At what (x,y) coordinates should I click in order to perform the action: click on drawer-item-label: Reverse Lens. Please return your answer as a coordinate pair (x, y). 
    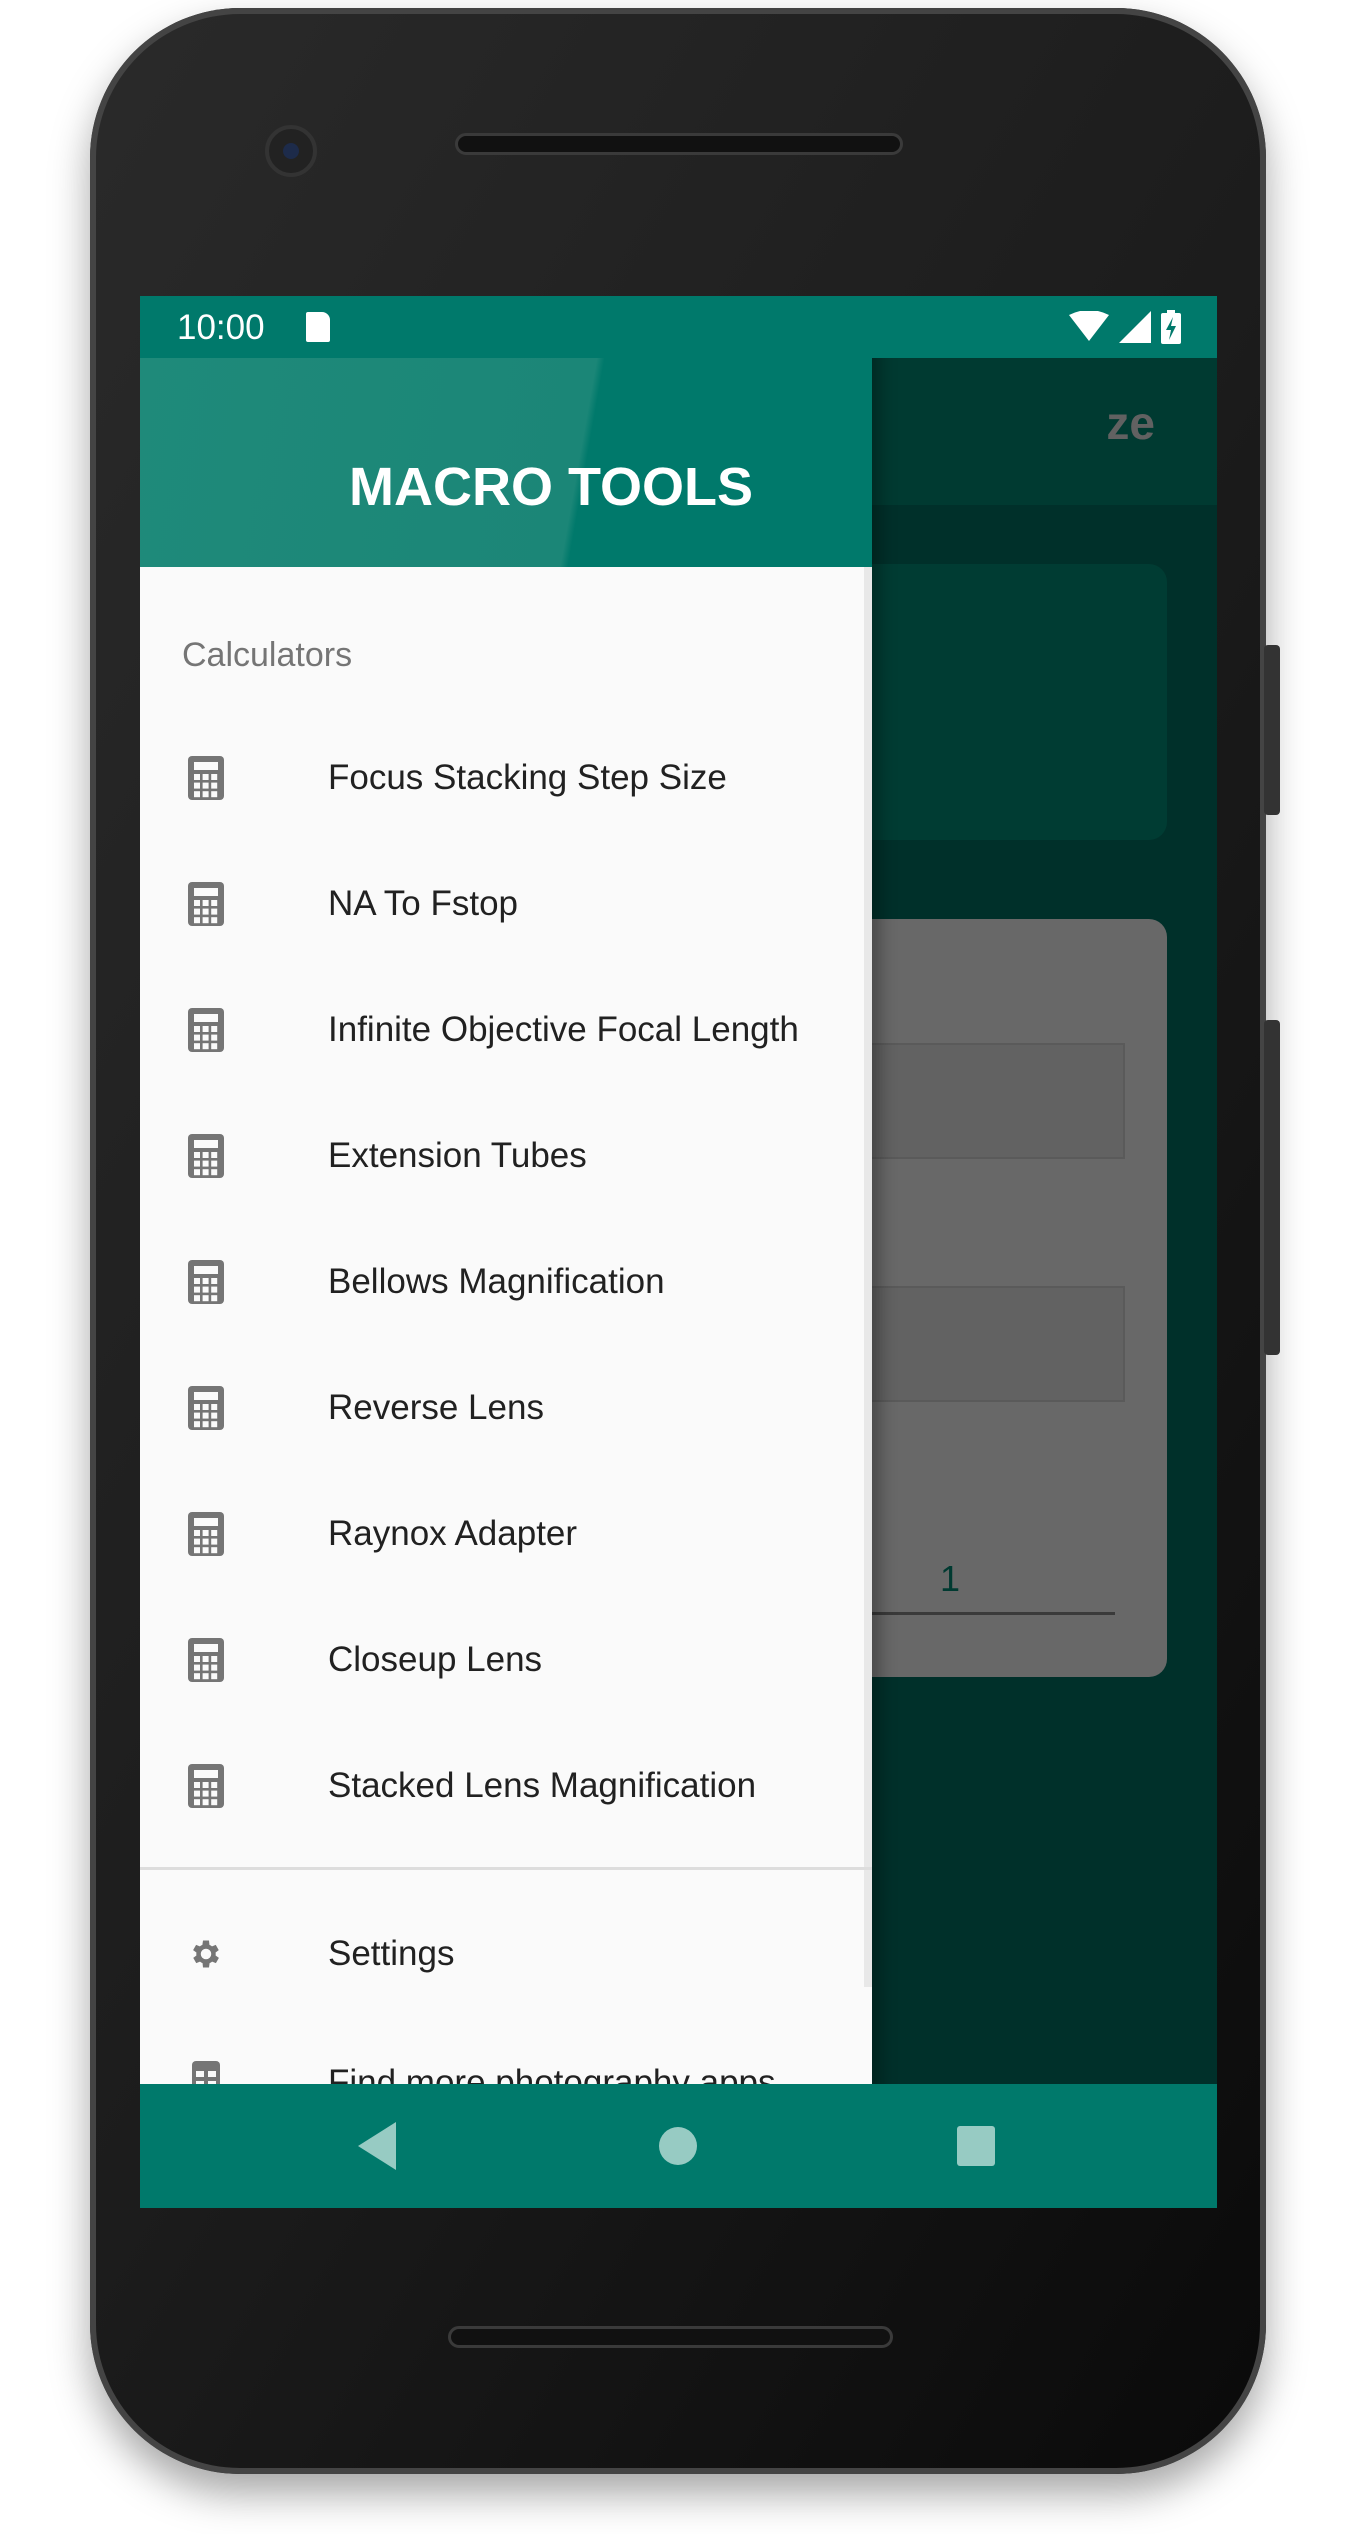
    Looking at the image, I should click on (436, 1407).